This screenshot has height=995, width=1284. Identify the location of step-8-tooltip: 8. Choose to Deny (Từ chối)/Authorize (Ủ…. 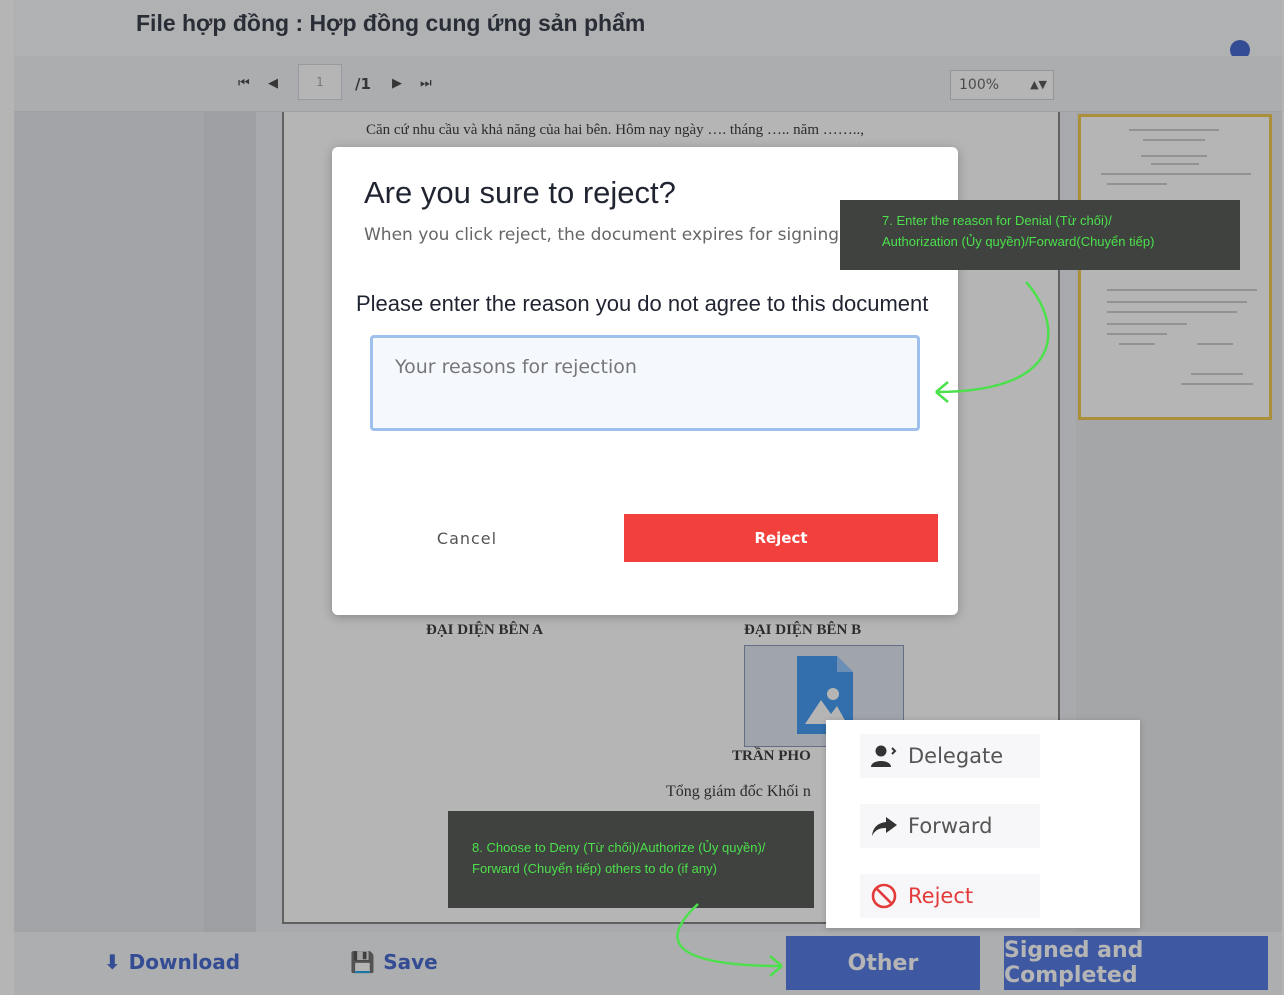
(631, 859).